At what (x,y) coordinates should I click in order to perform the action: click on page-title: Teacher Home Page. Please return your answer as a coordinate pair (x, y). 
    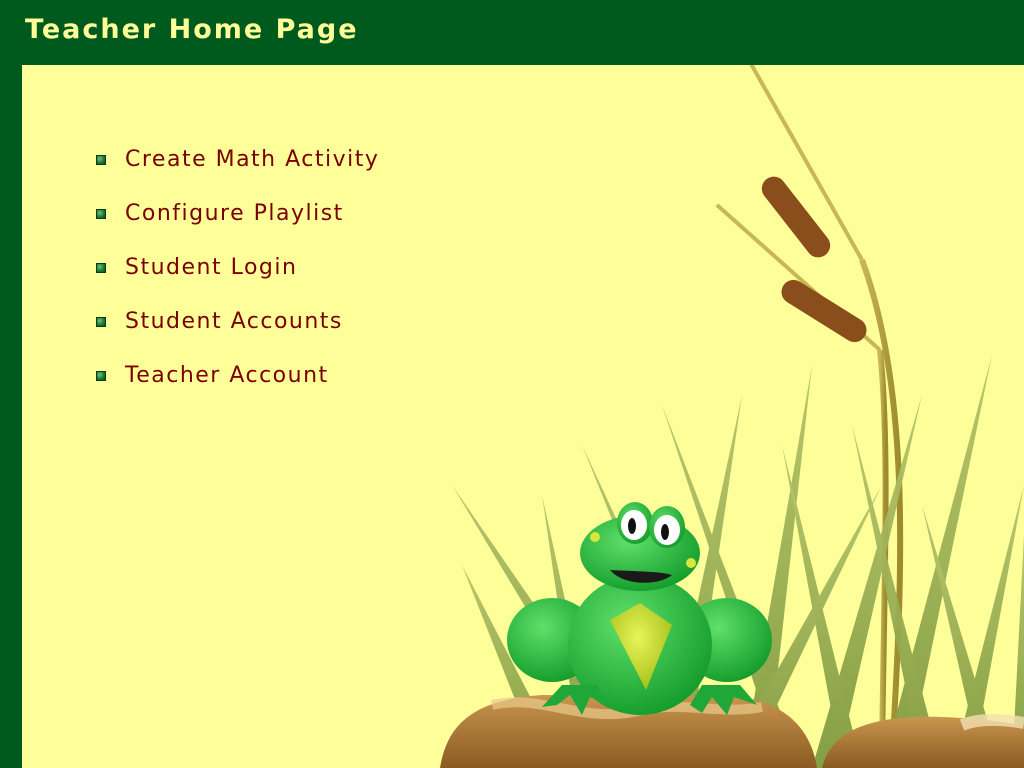
    Looking at the image, I should click on (192, 29).